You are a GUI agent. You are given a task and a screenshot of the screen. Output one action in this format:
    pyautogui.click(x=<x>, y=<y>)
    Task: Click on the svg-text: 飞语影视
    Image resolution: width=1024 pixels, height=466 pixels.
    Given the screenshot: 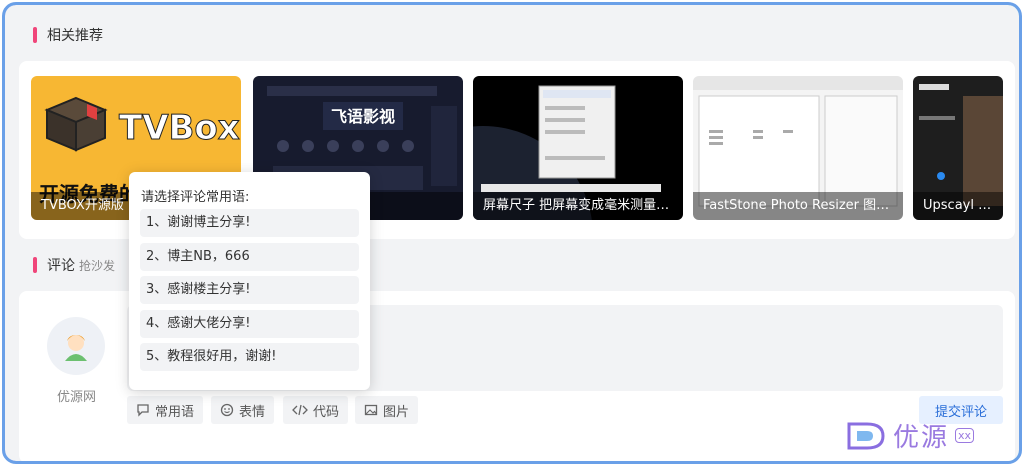 What is the action you would take?
    pyautogui.click(x=363, y=116)
    